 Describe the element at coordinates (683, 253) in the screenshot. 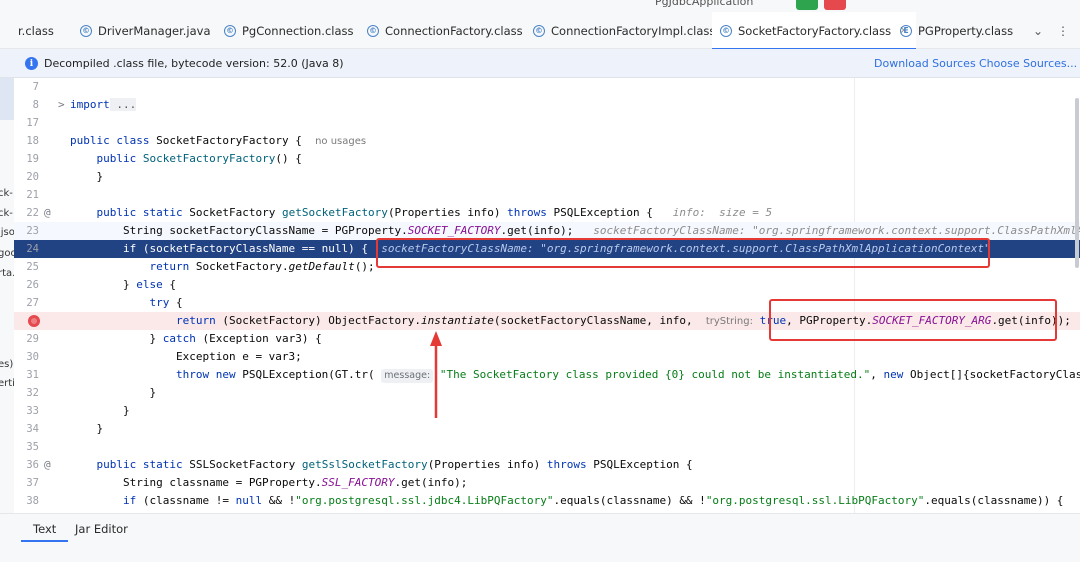

I see `annotation-box-class-name` at that location.